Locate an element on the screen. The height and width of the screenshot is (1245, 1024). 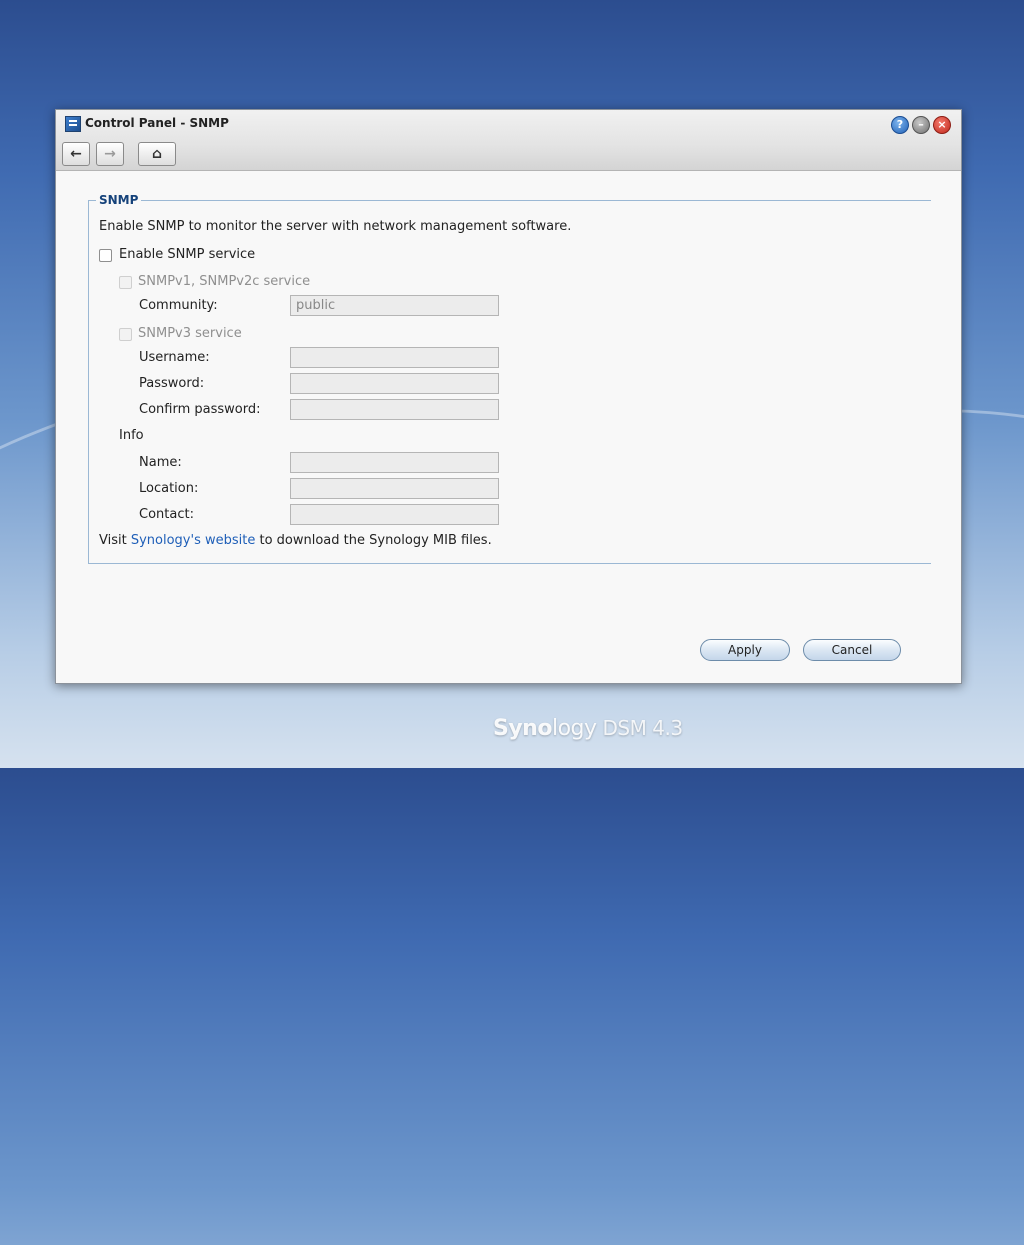
help-icon: ? is located at coordinates (900, 125).